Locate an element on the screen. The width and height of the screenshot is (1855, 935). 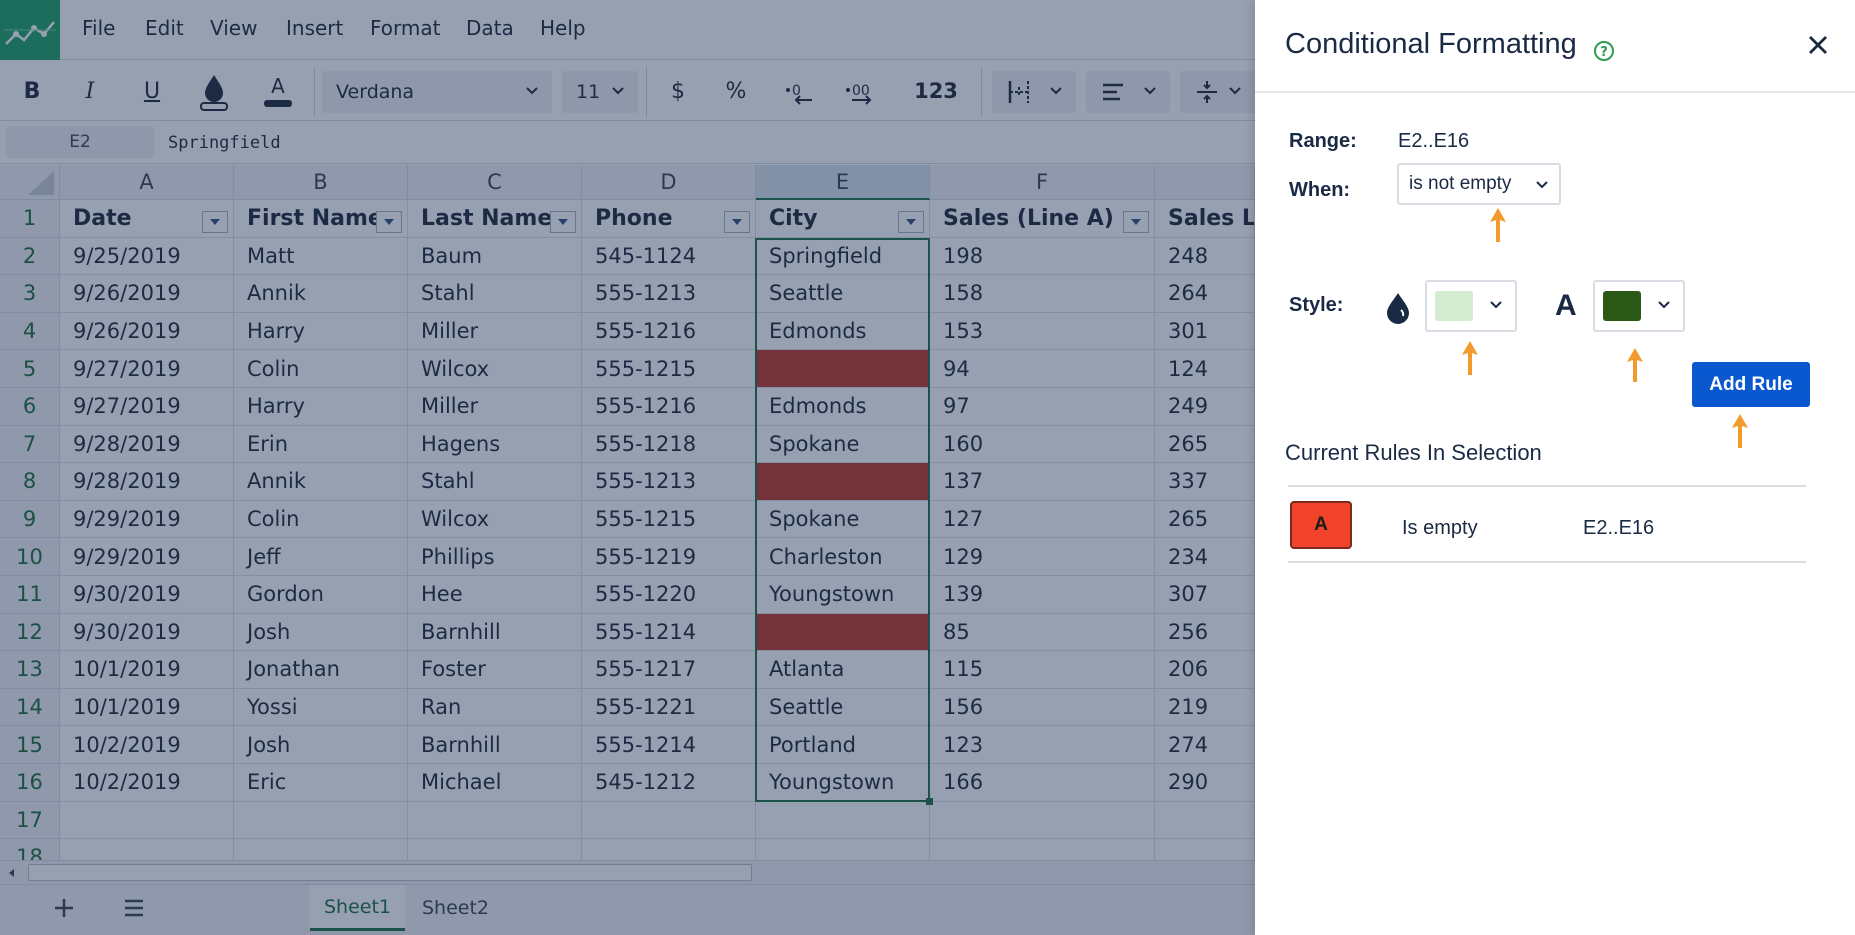
grid-cell: 9/30/2019 is located at coordinates (147, 632).